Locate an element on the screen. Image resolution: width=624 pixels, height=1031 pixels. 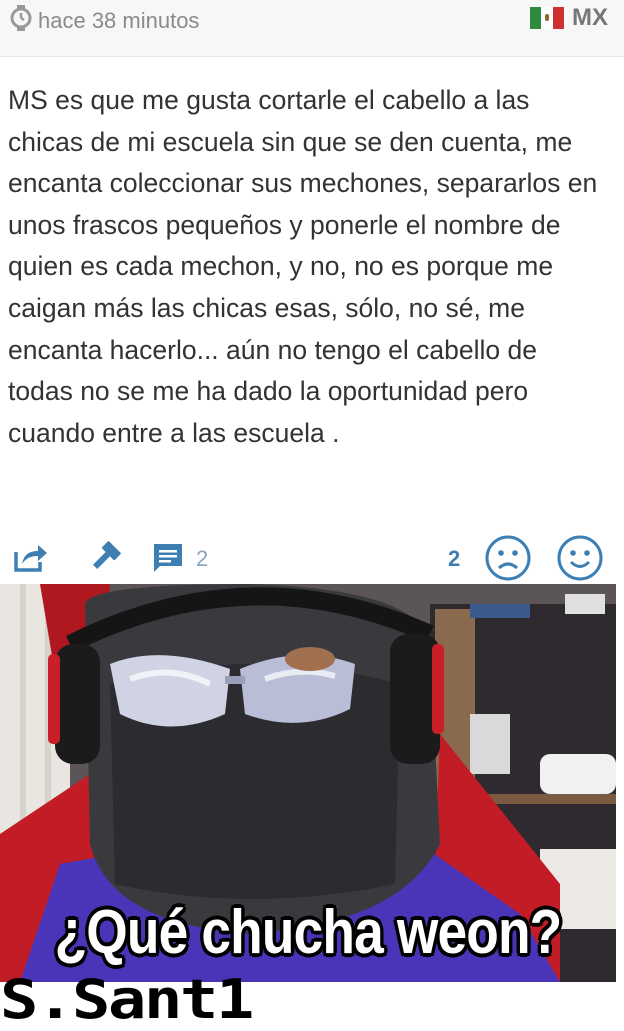
sad-count: 2 is located at coordinates (454, 558).